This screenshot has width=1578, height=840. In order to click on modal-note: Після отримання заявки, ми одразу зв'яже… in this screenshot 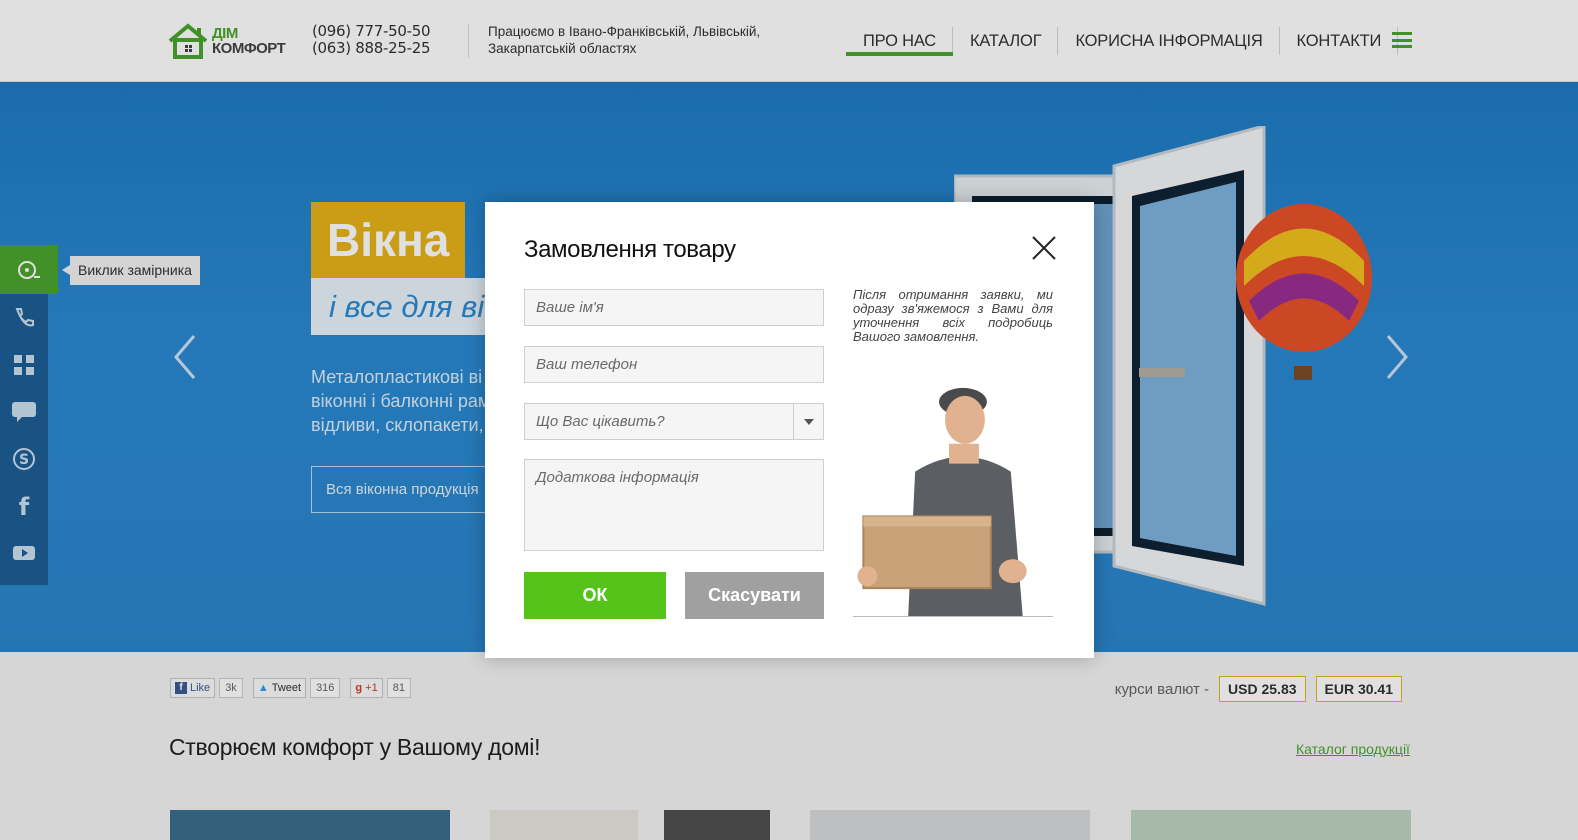, I will do `click(953, 315)`.